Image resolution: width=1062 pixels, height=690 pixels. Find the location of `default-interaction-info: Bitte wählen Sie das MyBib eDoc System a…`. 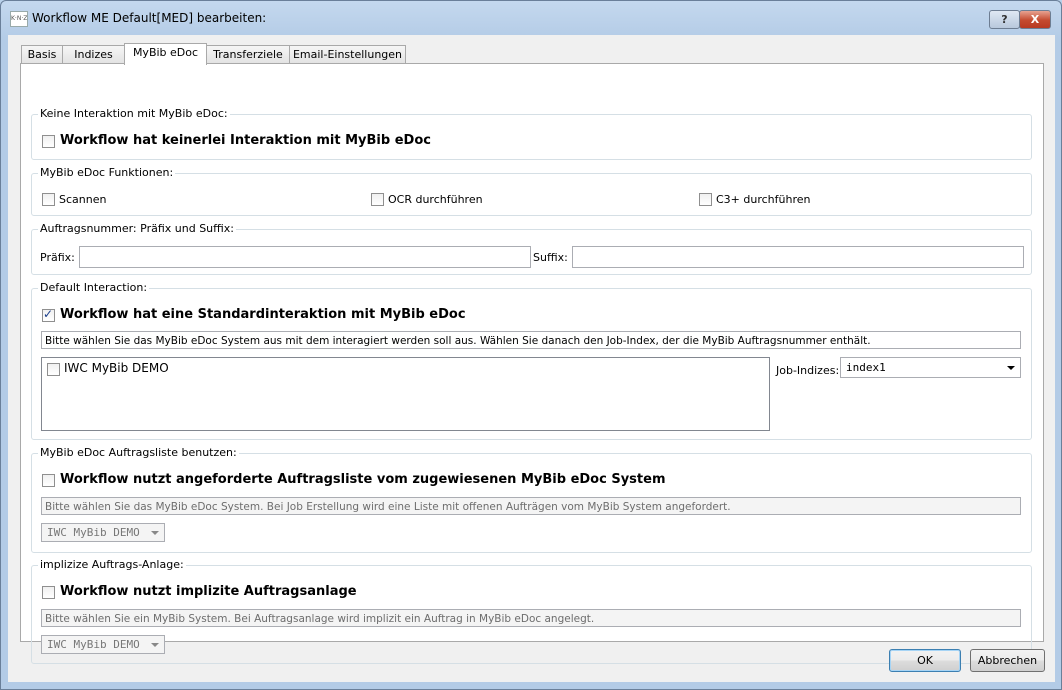

default-interaction-info: Bitte wählen Sie das MyBib eDoc System a… is located at coordinates (531, 340).